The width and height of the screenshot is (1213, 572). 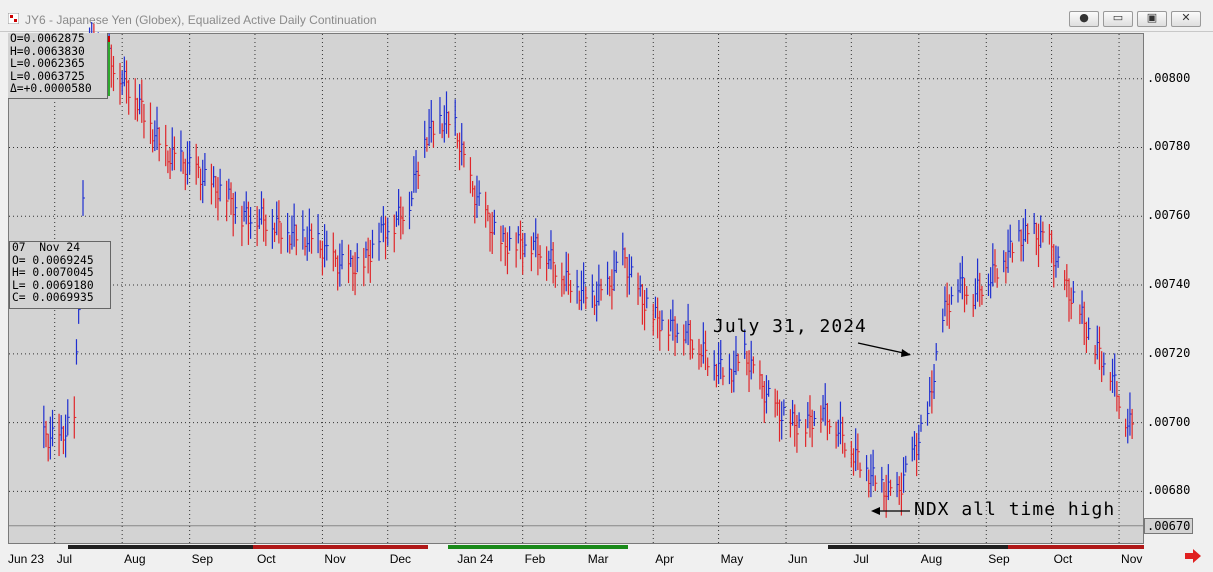 What do you see at coordinates (1169, 77) in the screenshot?
I see `y-tick-label: .00800` at bounding box center [1169, 77].